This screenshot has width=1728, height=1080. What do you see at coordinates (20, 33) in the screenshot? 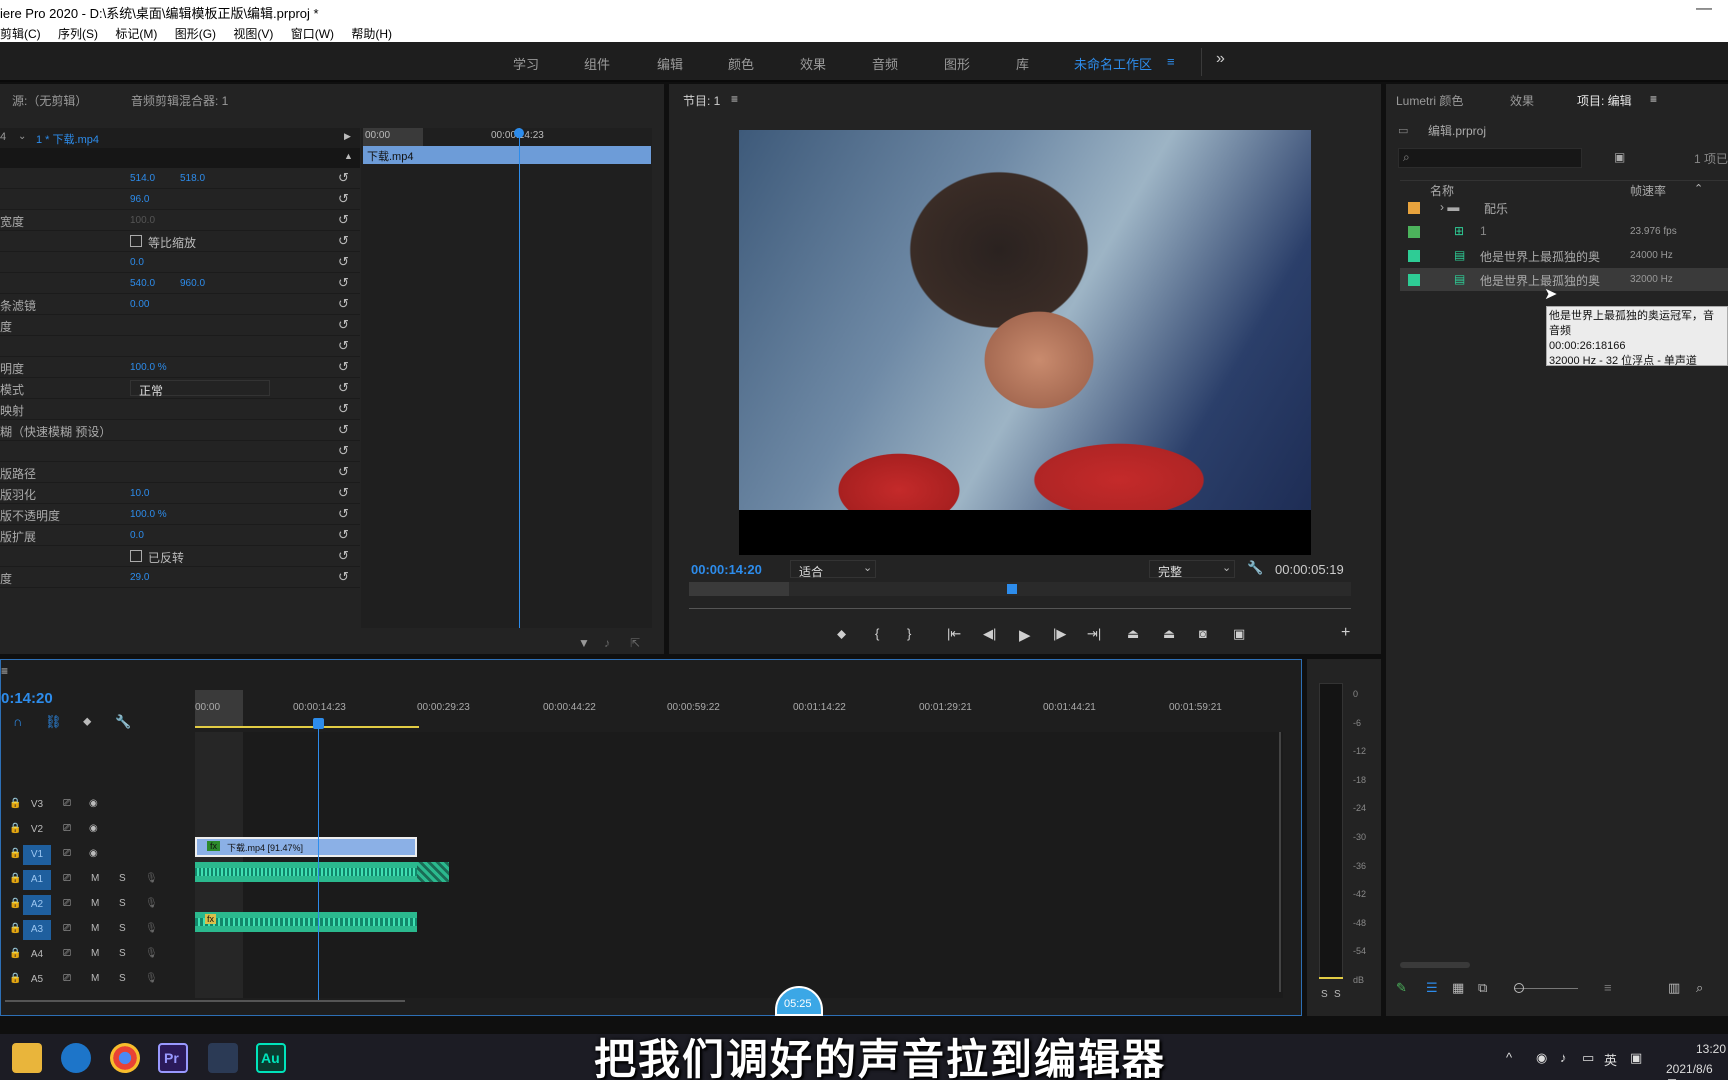
I see `menu-clip: 剪辑(C)` at bounding box center [20, 33].